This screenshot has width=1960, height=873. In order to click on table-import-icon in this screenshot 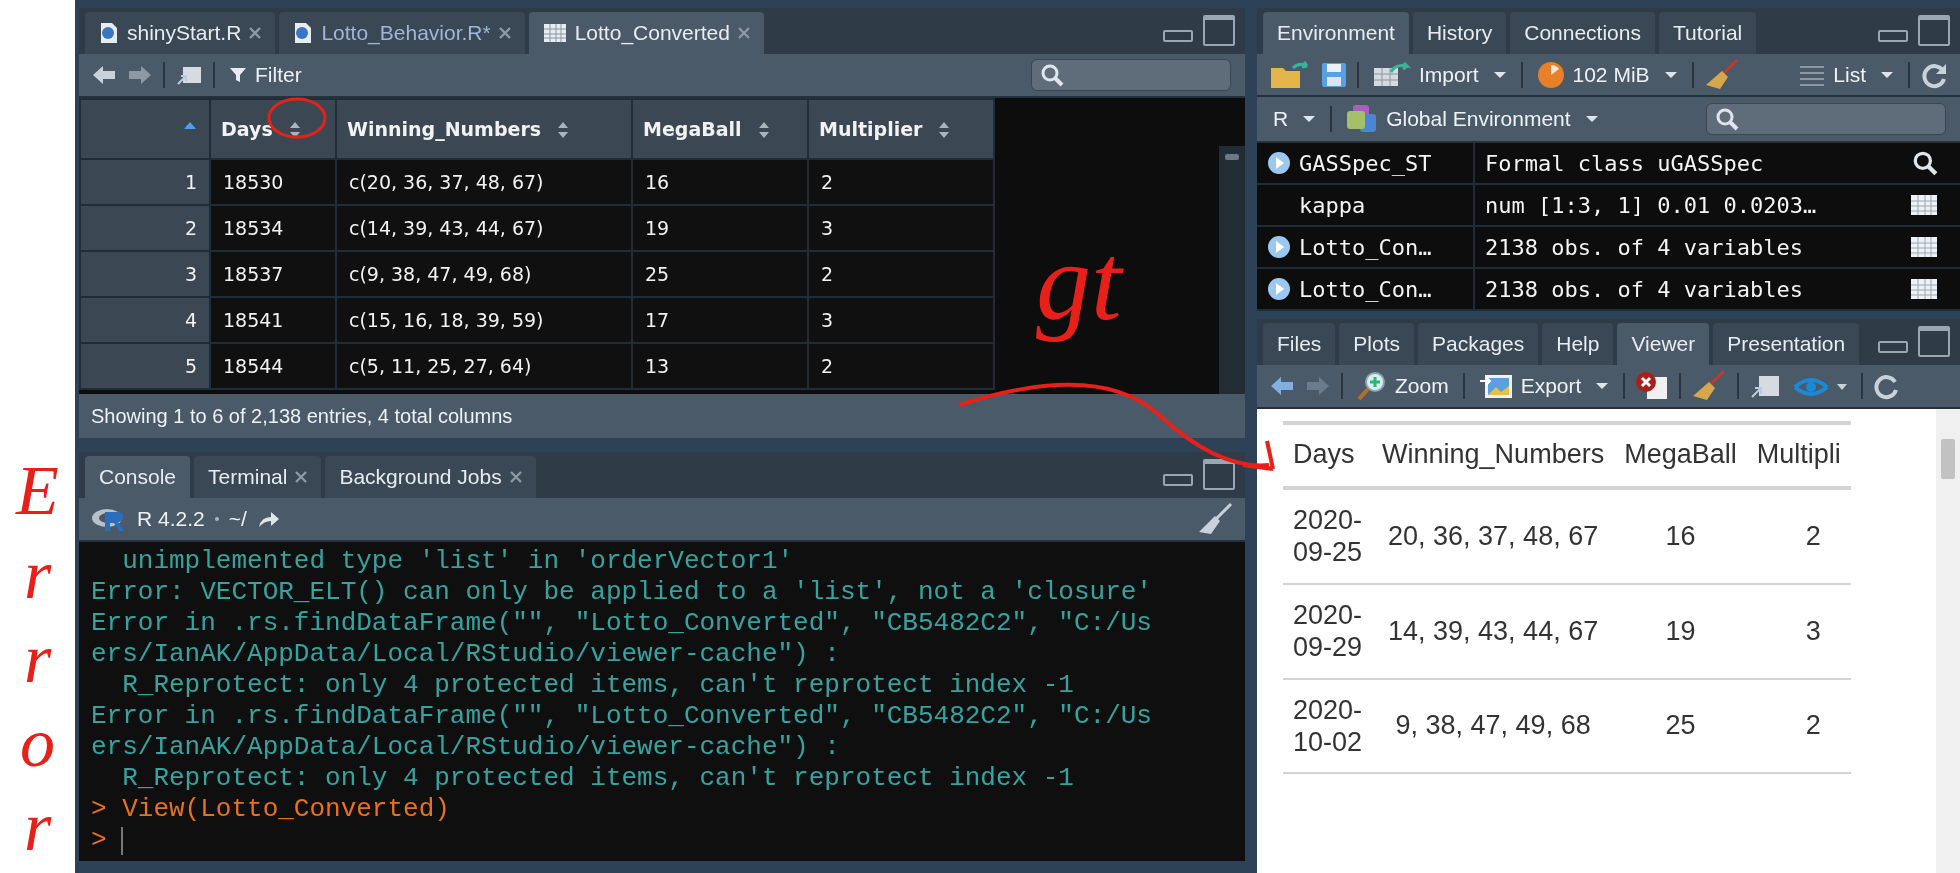, I will do `click(1392, 74)`.